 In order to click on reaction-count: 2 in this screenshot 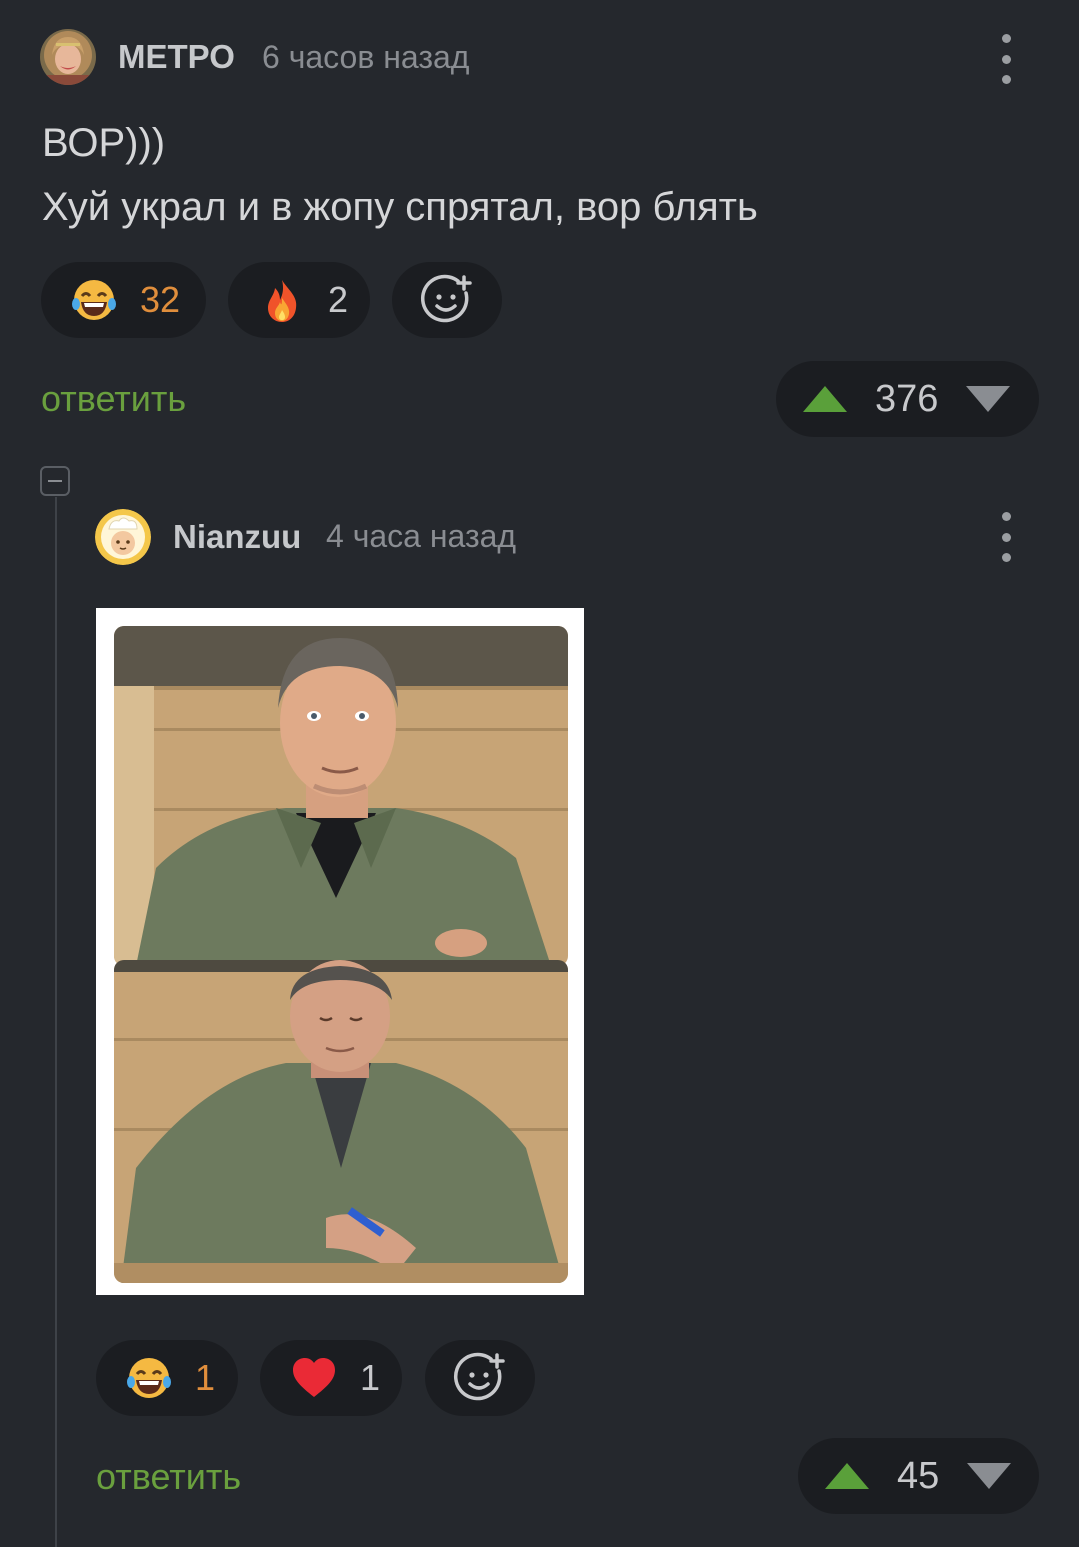, I will do `click(338, 299)`.